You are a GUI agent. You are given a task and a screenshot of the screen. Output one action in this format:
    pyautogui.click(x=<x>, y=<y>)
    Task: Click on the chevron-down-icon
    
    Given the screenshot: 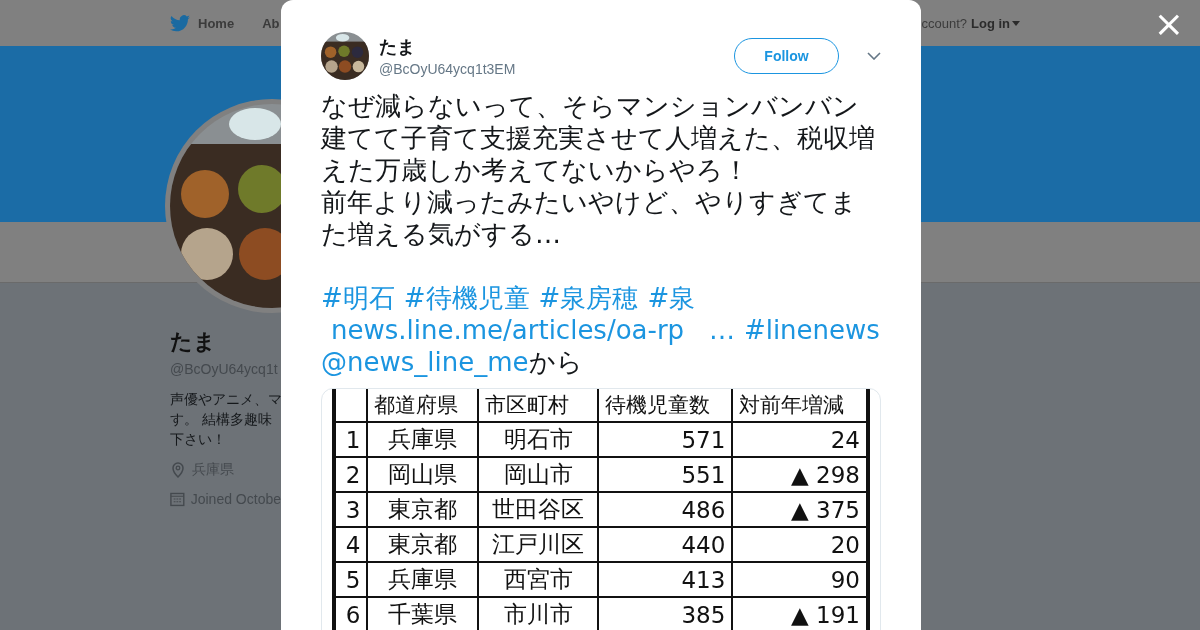 What is the action you would take?
    pyautogui.click(x=874, y=56)
    